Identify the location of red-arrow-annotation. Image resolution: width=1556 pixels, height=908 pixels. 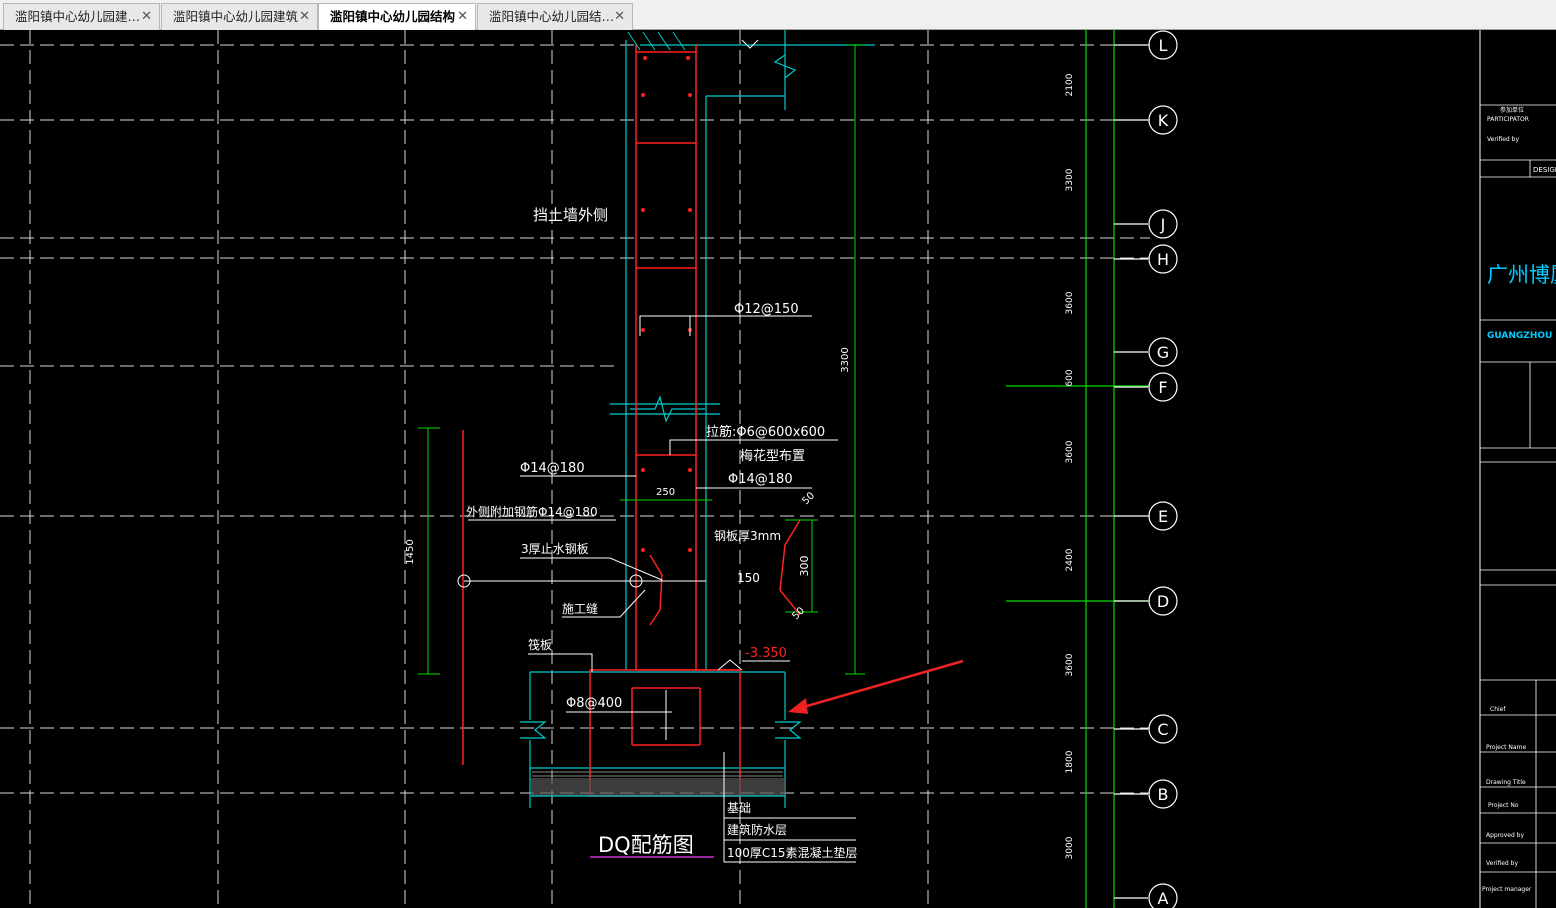
(876, 686).